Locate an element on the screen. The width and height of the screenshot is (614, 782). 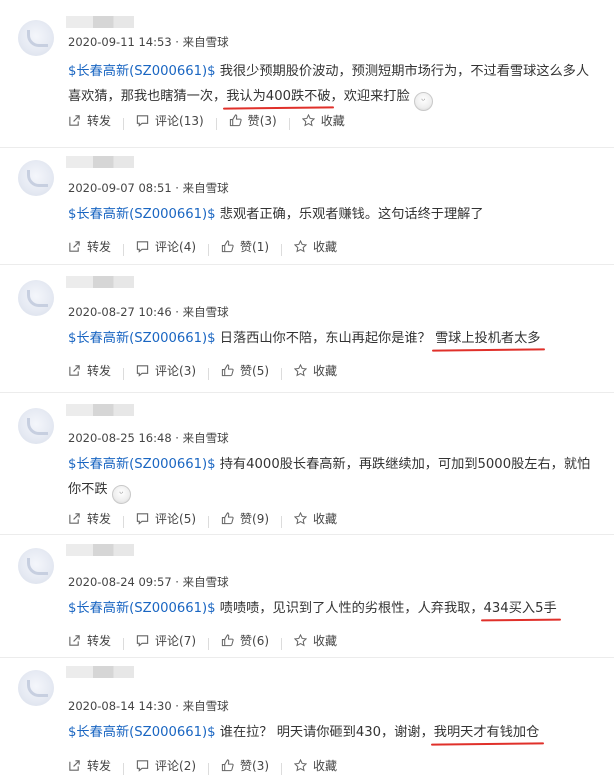
action-bar: 转发 评论 (5) 赞 (9) 收藏 is located at coordinates (208, 519).